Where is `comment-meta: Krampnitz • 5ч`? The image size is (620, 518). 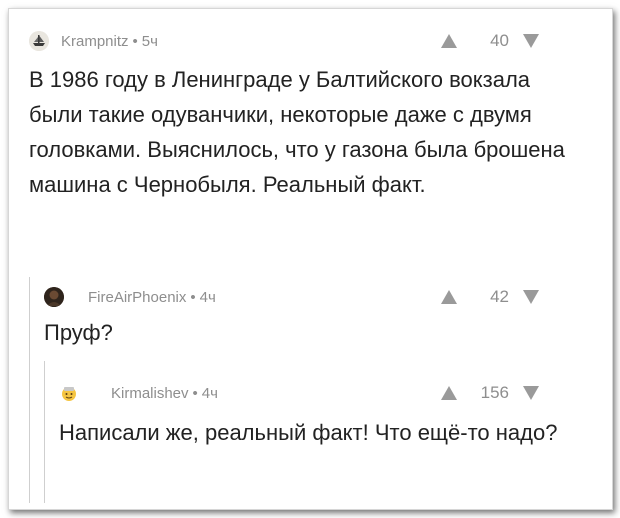
comment-meta: Krampnitz • 5ч is located at coordinates (109, 41).